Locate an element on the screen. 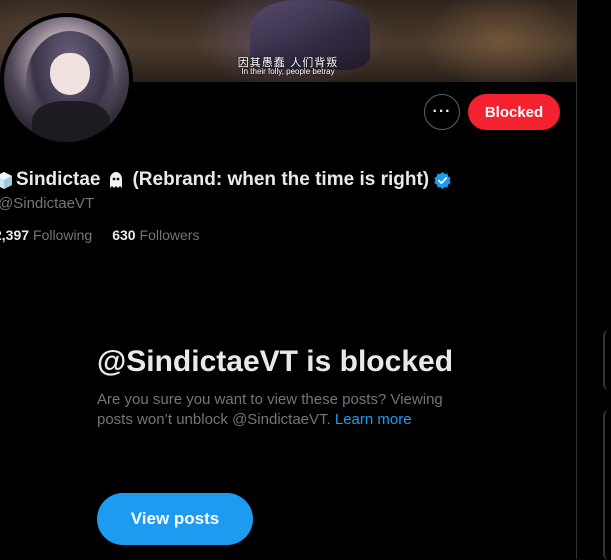 This screenshot has height=560, width=611. blocked-button: Blocked is located at coordinates (514, 112).